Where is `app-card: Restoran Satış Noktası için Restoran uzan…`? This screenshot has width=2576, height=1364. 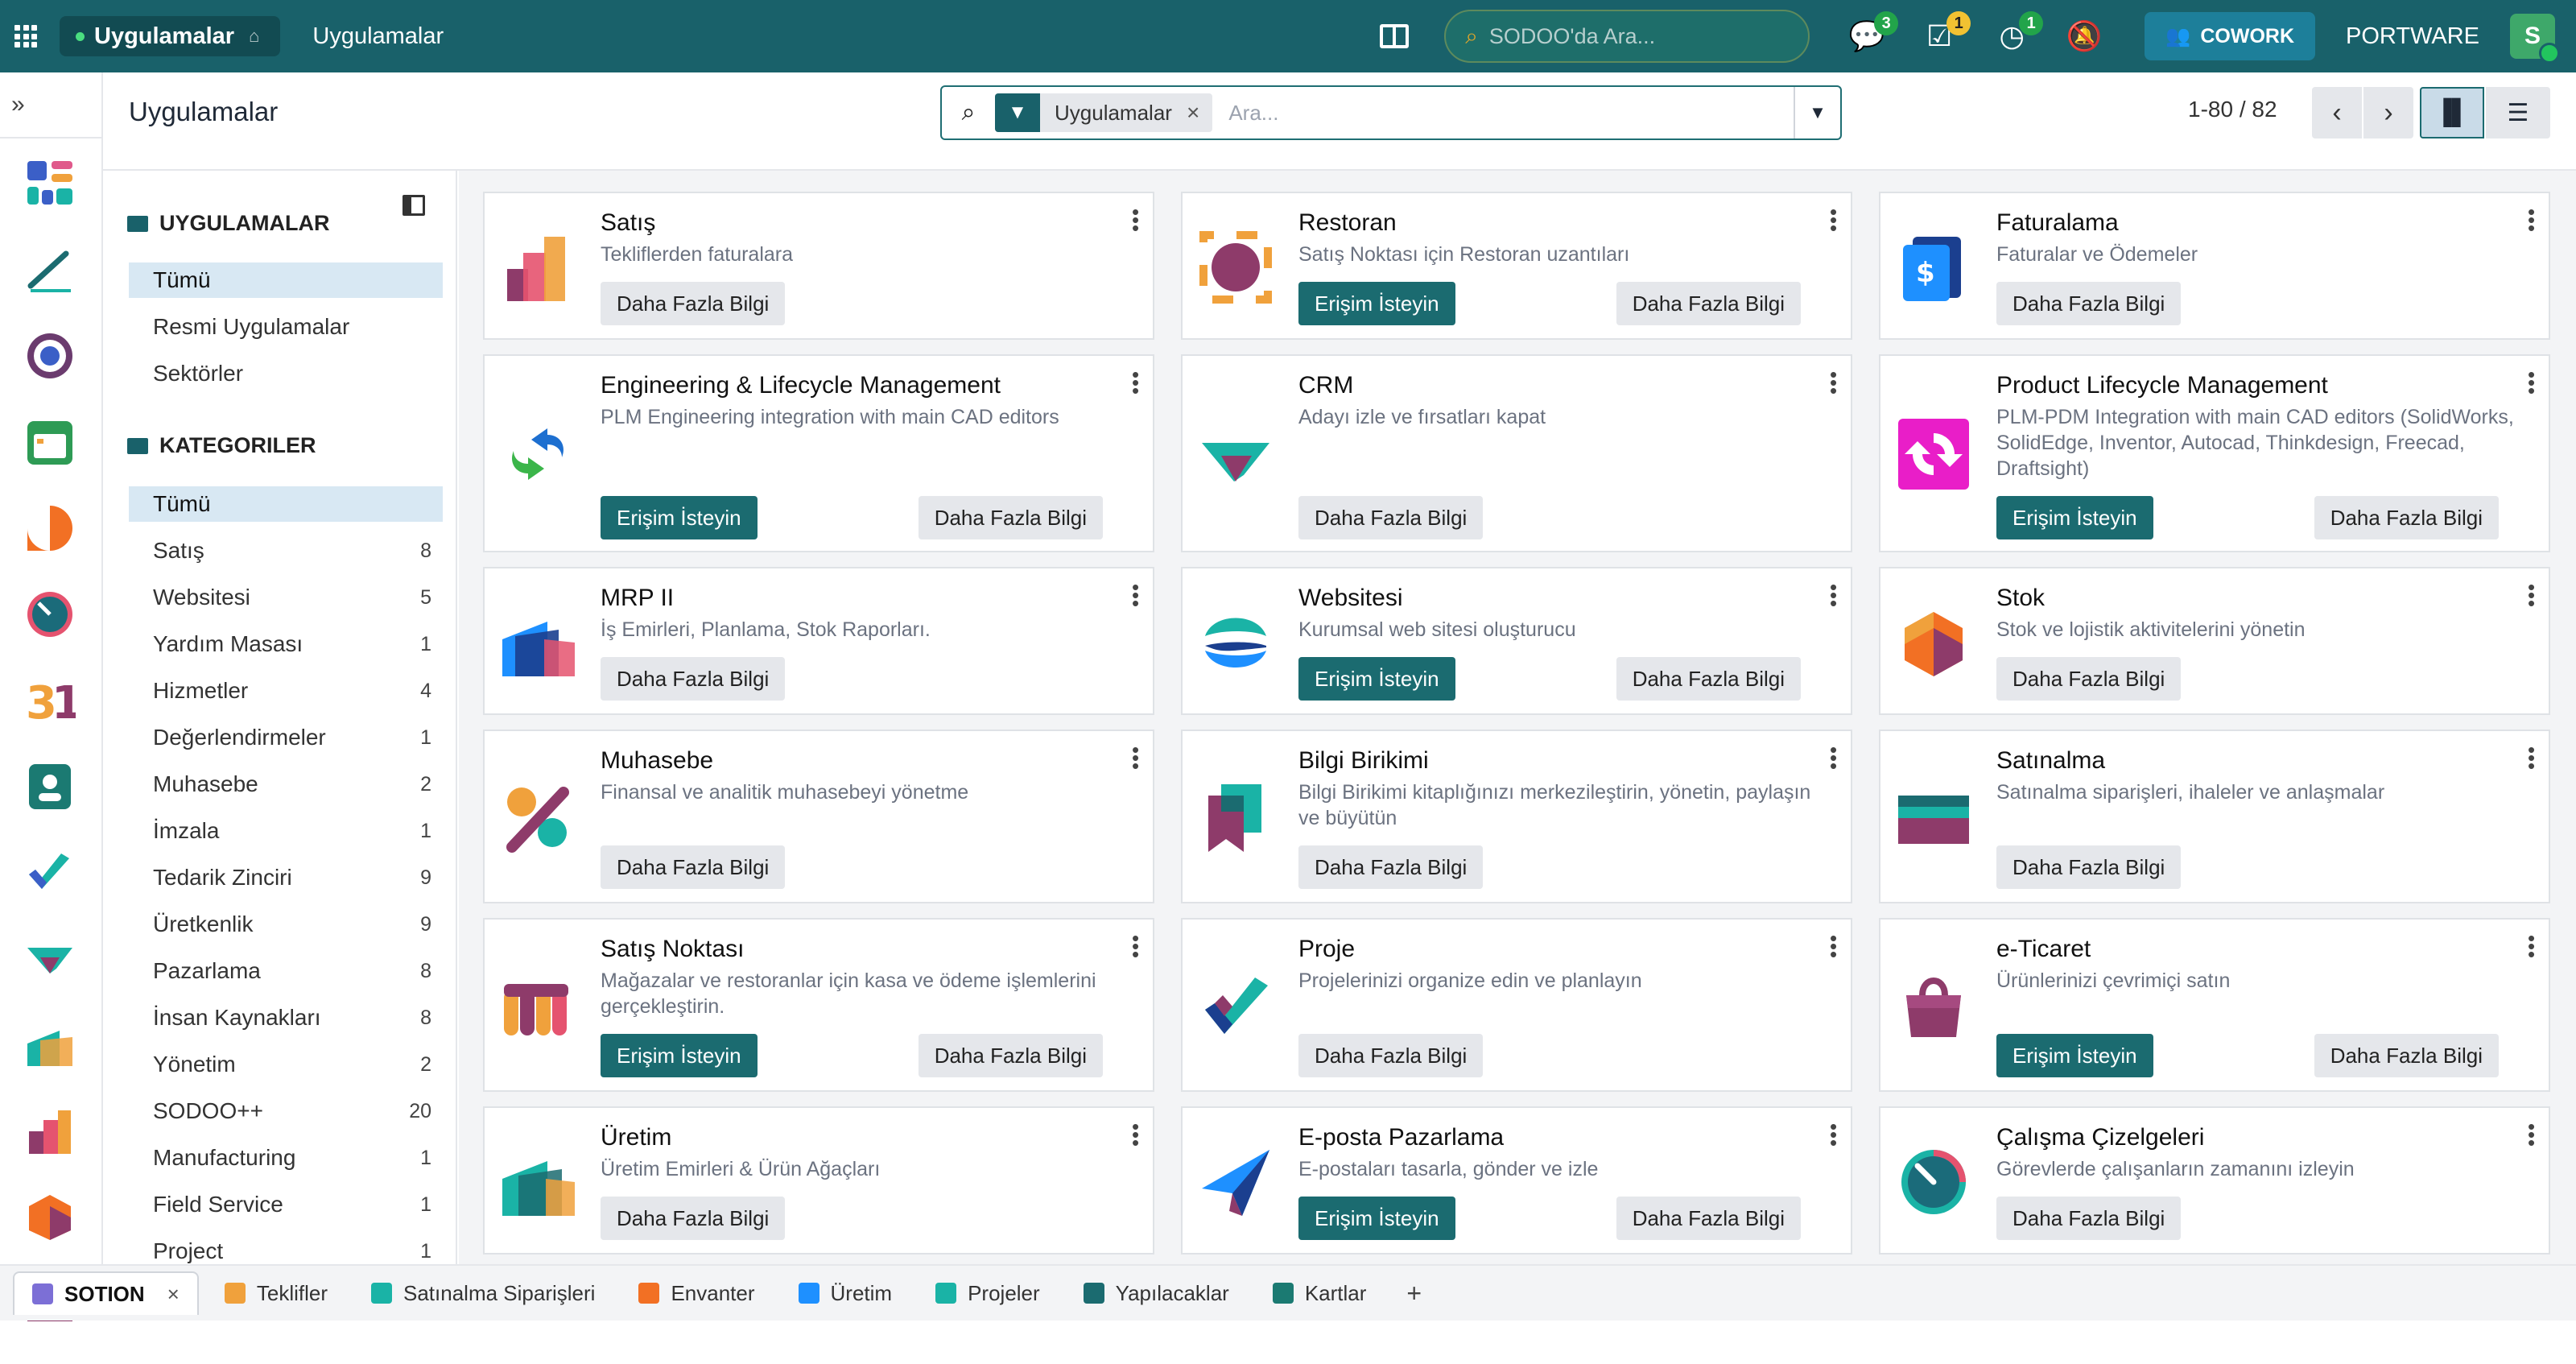 app-card: Restoran Satış Noktası için Restoran uzan… is located at coordinates (1516, 266).